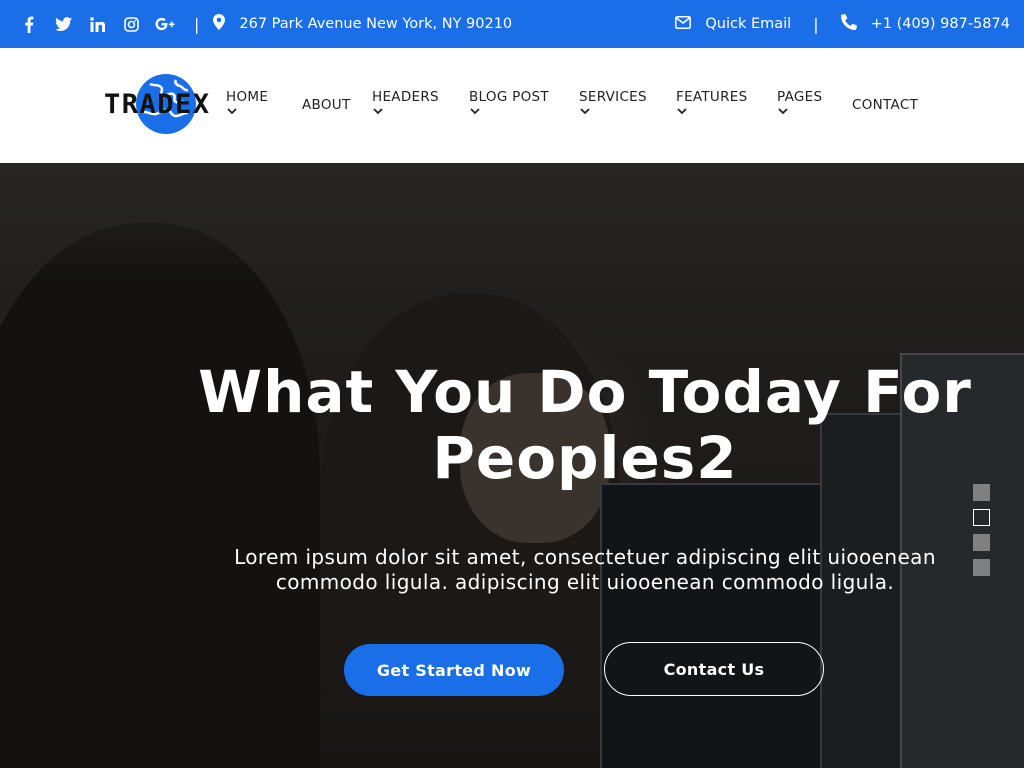 This screenshot has height=768, width=1024. I want to click on nav-services: SERVICES, so click(613, 102).